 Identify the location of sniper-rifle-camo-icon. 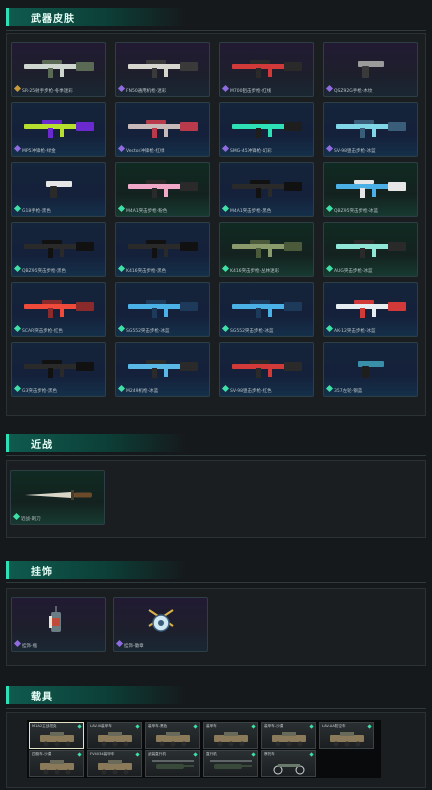
(59, 69).